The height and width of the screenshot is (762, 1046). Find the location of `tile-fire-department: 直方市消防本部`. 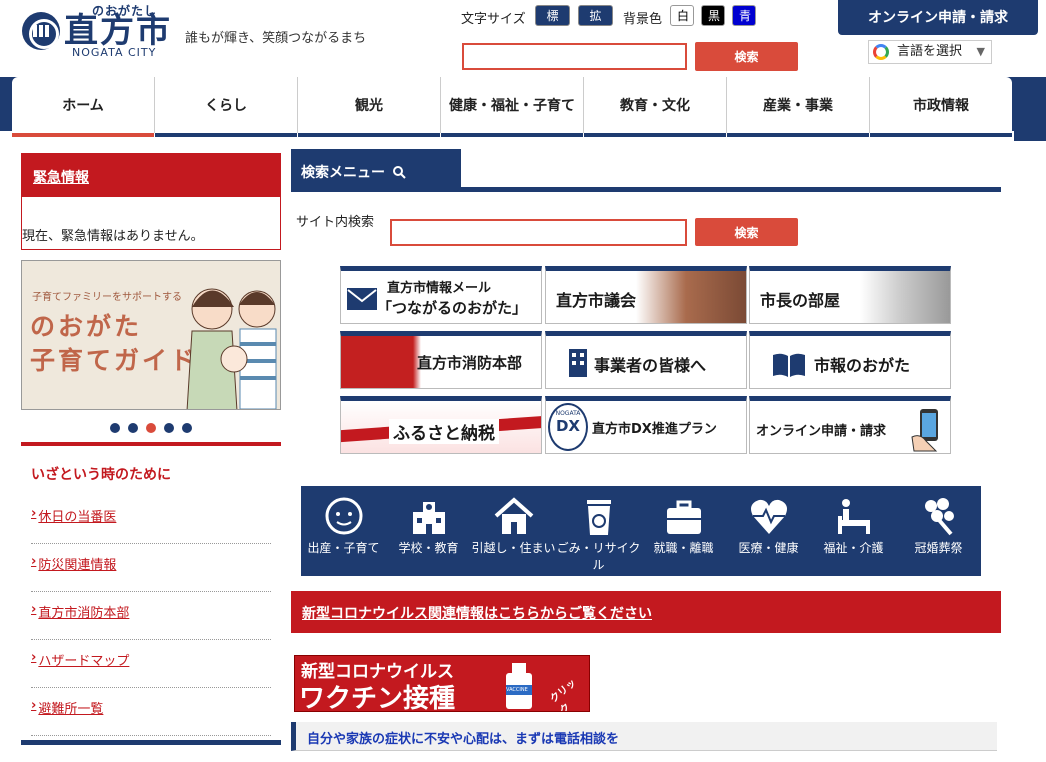

tile-fire-department: 直方市消防本部 is located at coordinates (441, 360).